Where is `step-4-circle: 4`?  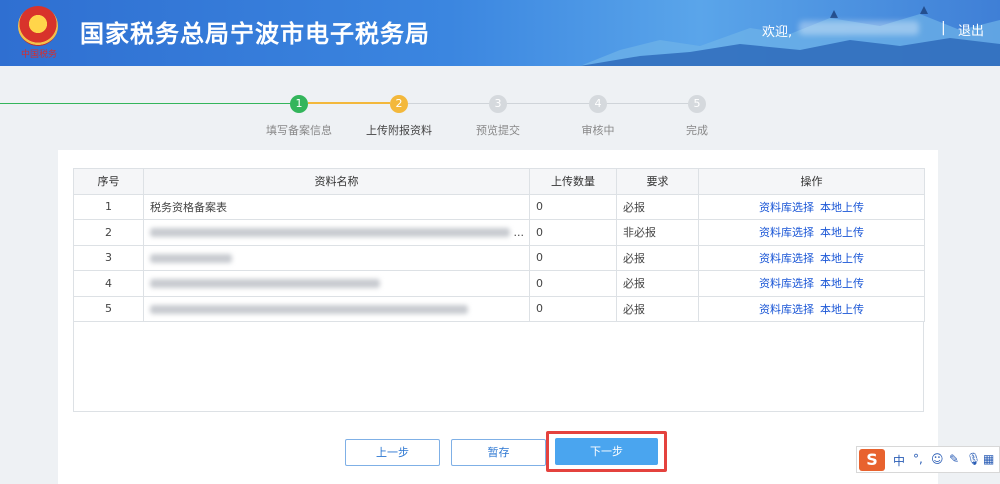 step-4-circle: 4 is located at coordinates (598, 104).